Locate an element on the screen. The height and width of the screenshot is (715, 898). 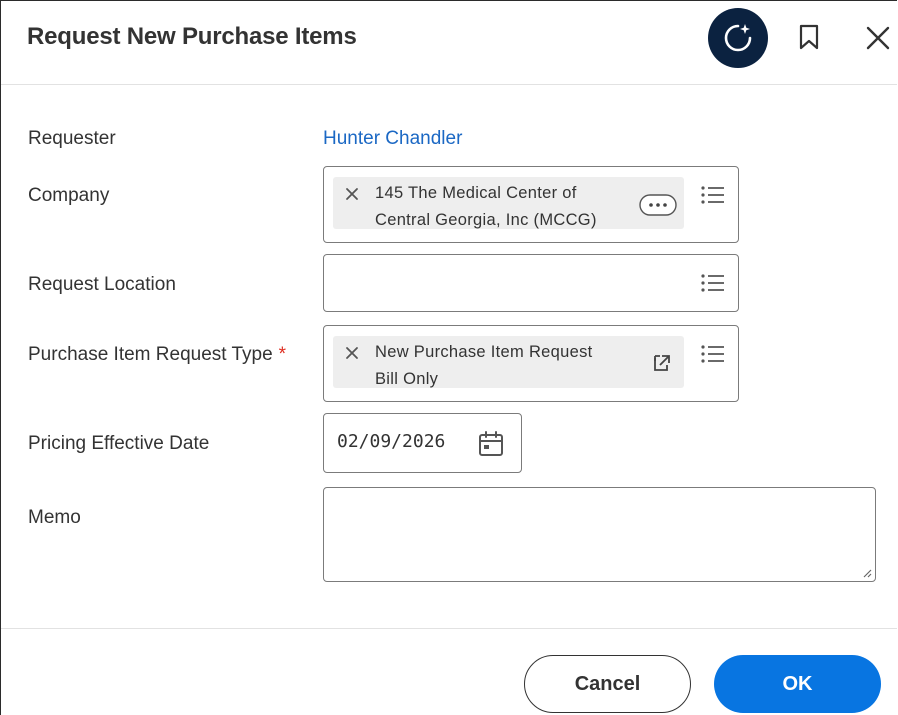
close-button is located at coordinates (878, 38).